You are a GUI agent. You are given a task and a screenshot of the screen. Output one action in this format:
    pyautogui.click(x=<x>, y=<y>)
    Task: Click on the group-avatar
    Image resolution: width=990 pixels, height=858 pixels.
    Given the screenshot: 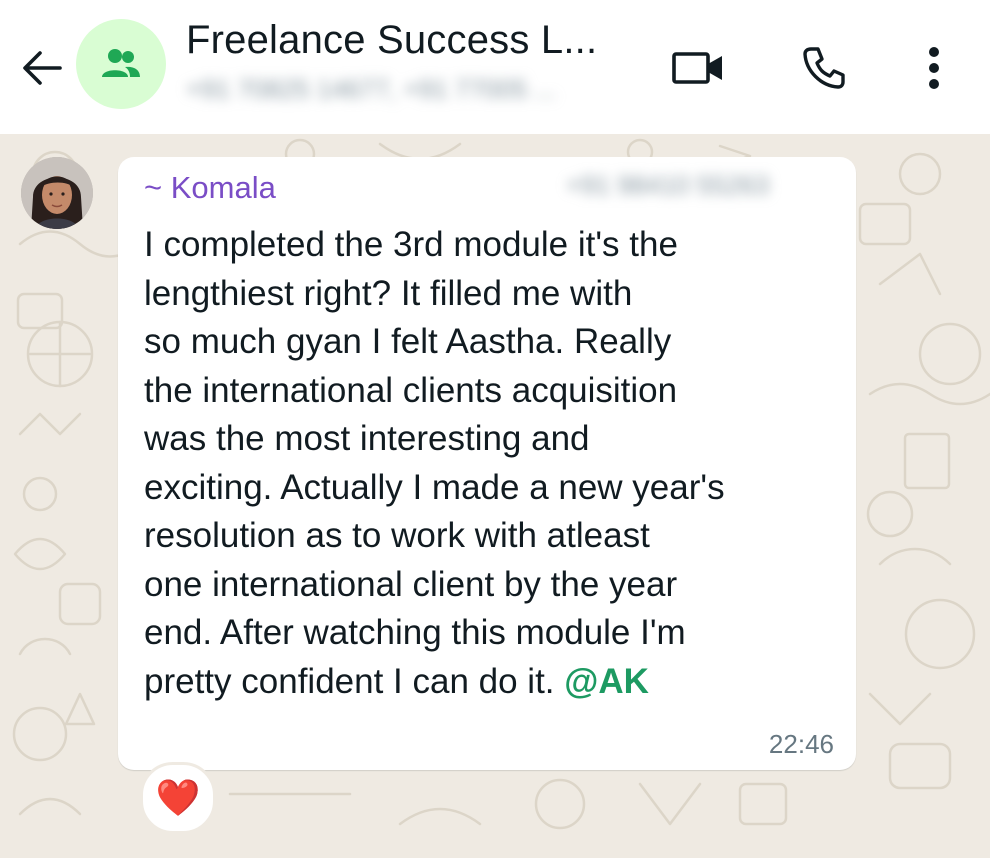 What is the action you would take?
    pyautogui.click(x=121, y=64)
    